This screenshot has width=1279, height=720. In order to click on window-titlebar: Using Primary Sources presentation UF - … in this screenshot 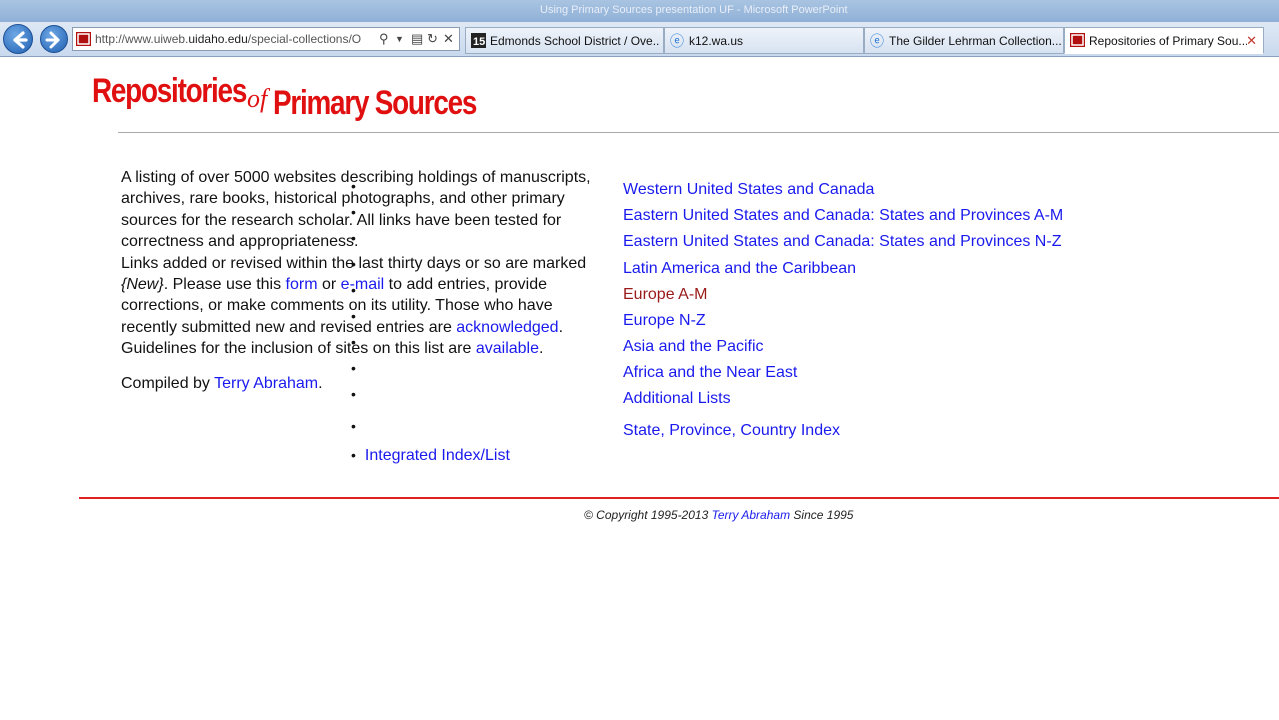, I will do `click(639, 11)`.